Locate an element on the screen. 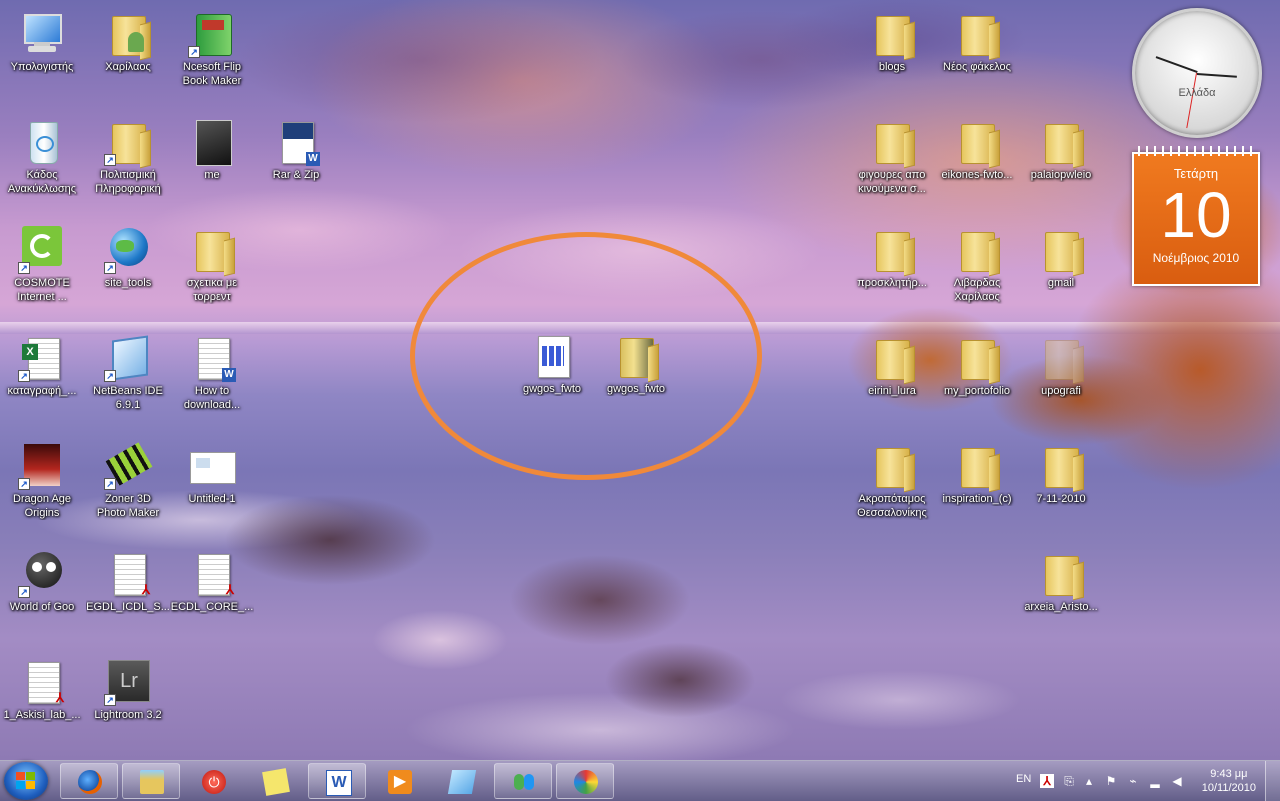 Image resolution: width=1280 pixels, height=801 pixels. desktop-icon-gwgos-fwto-file: gwgos_fwto is located at coordinates (552, 364).